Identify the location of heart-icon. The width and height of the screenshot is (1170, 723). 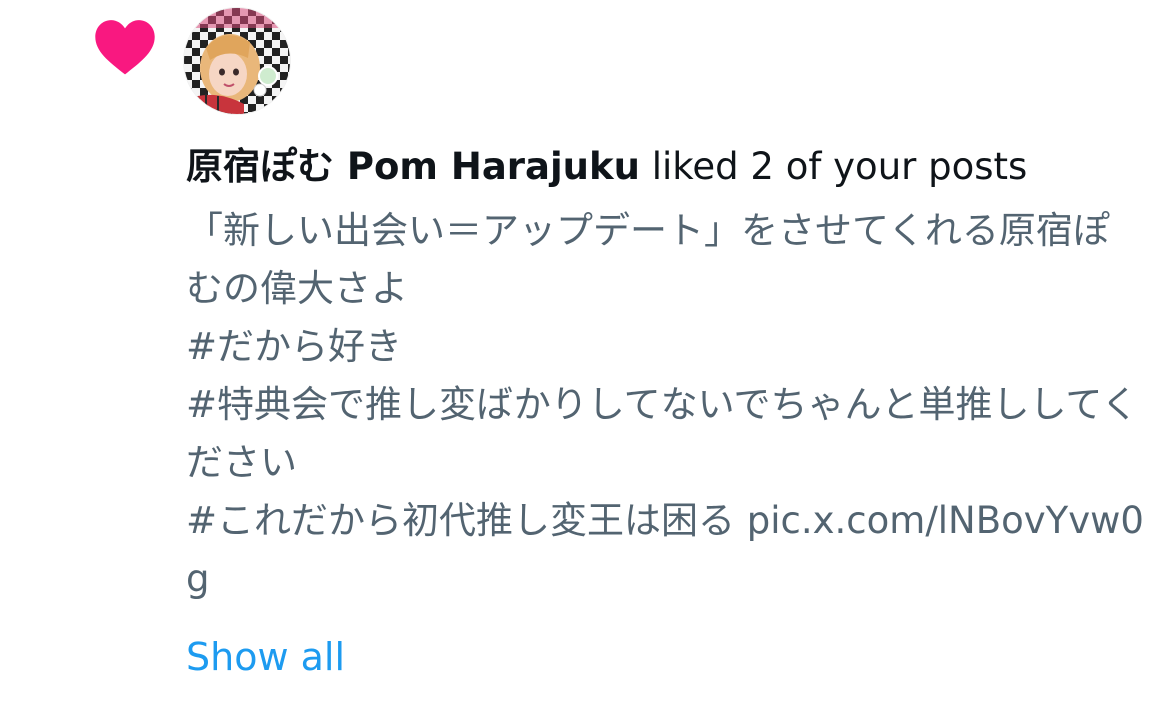
(125, 47).